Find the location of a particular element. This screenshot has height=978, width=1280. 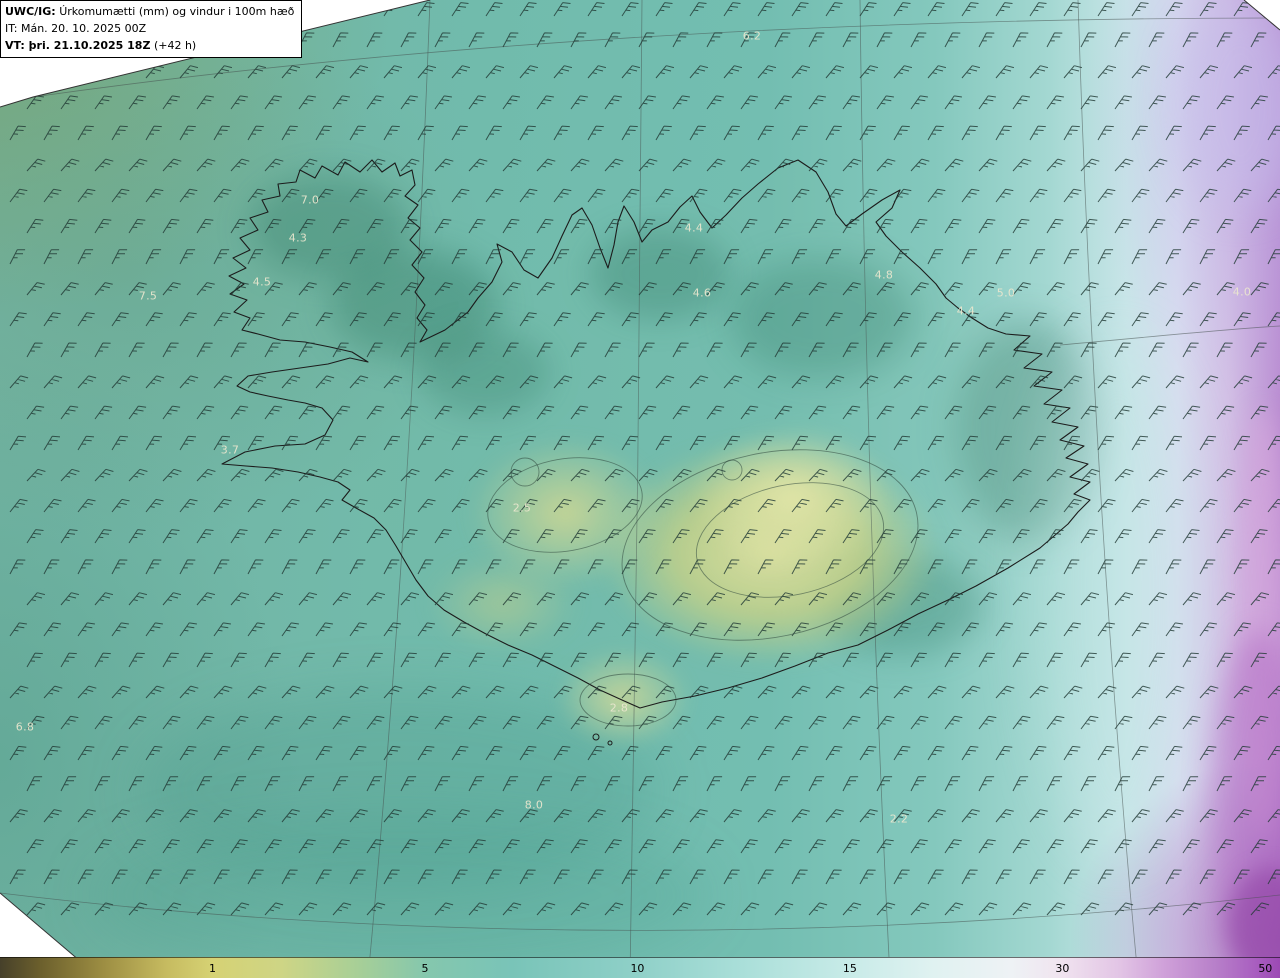

colorbar-tick: 15 is located at coordinates (849, 968).